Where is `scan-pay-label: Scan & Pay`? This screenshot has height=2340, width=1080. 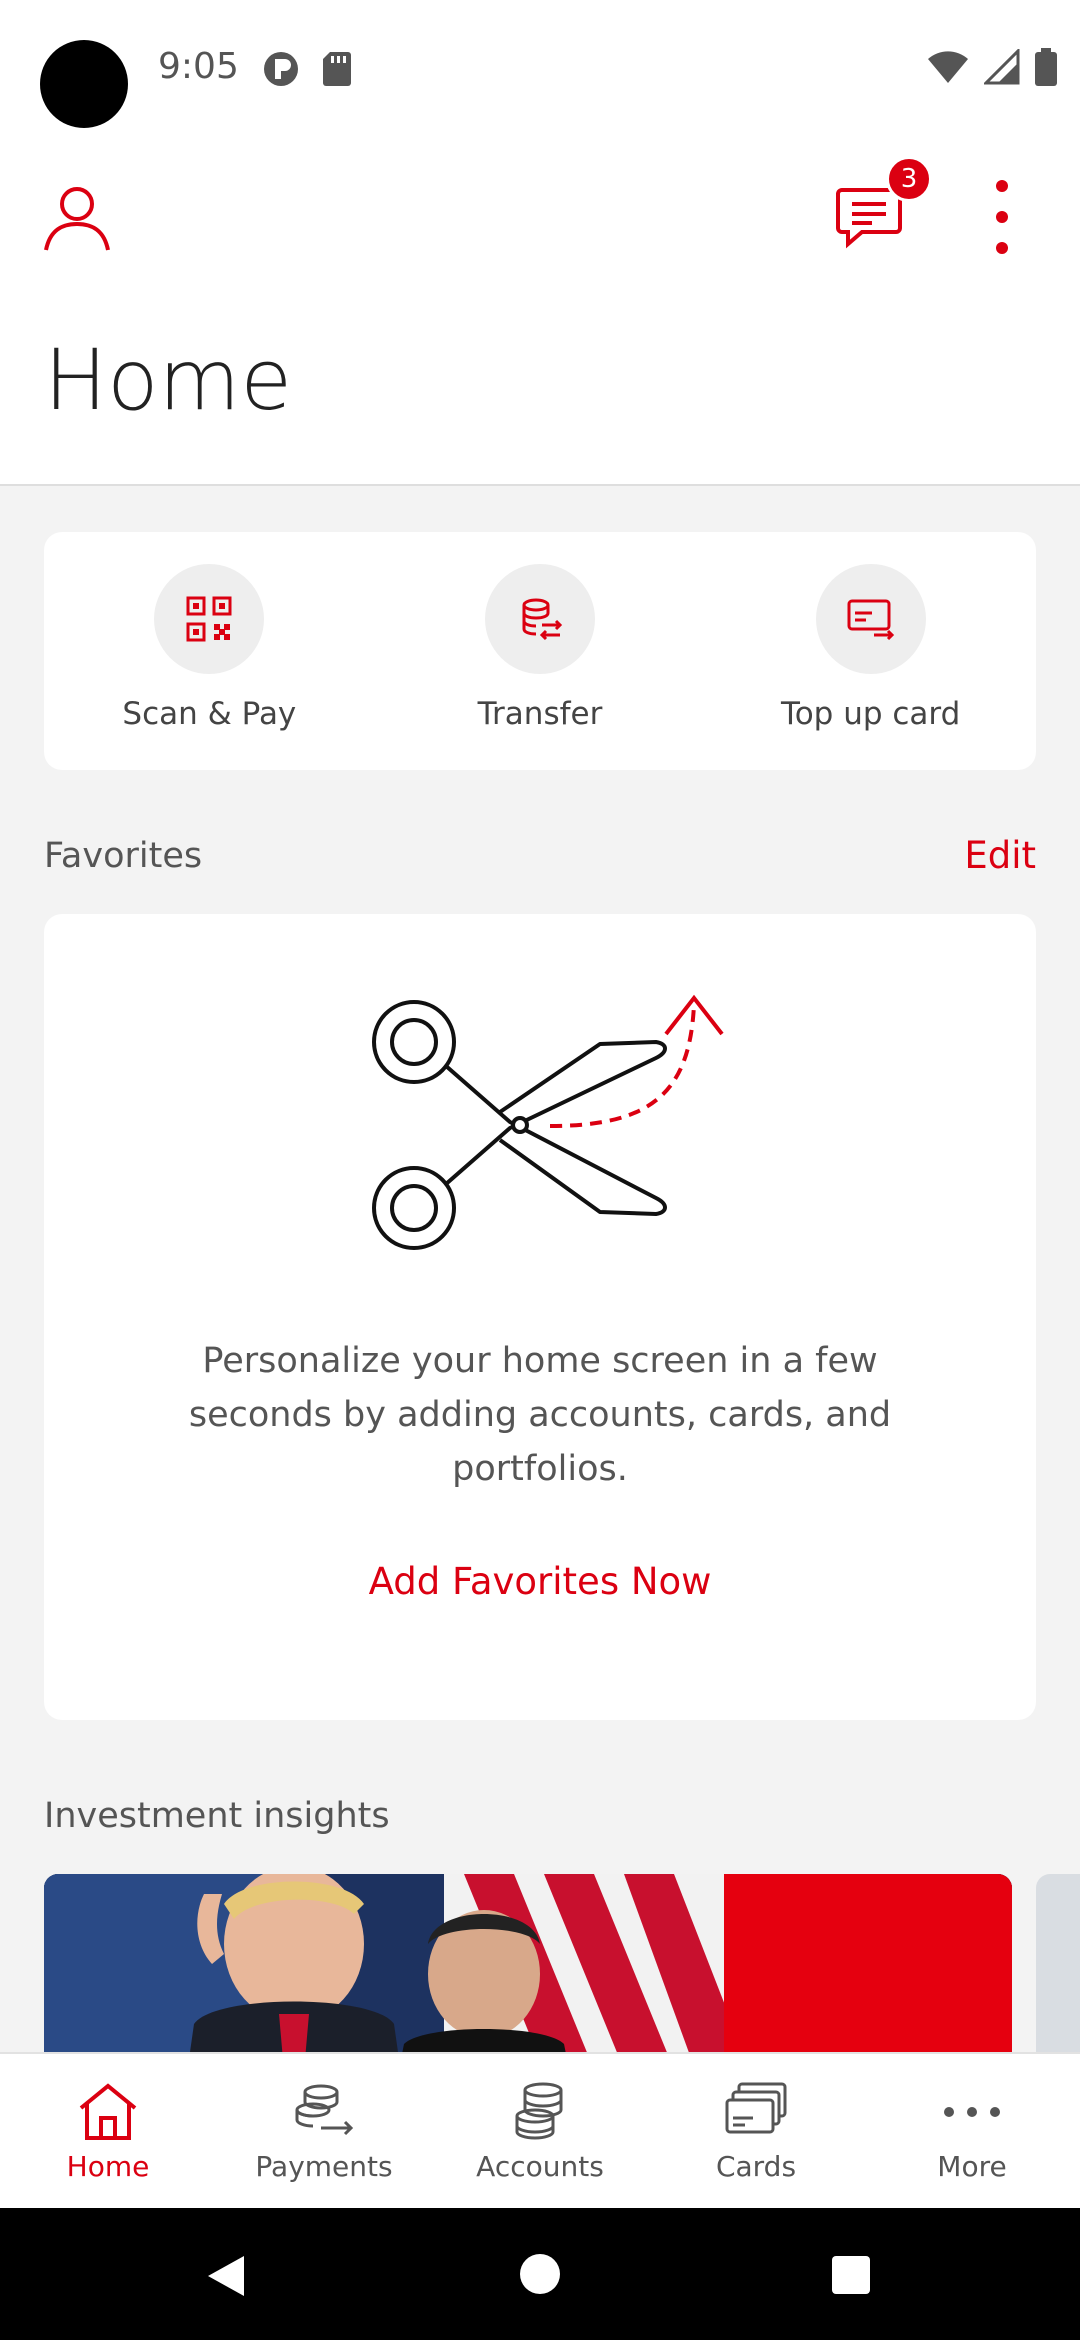
scan-pay-label: Scan & Pay is located at coordinates (209, 714).